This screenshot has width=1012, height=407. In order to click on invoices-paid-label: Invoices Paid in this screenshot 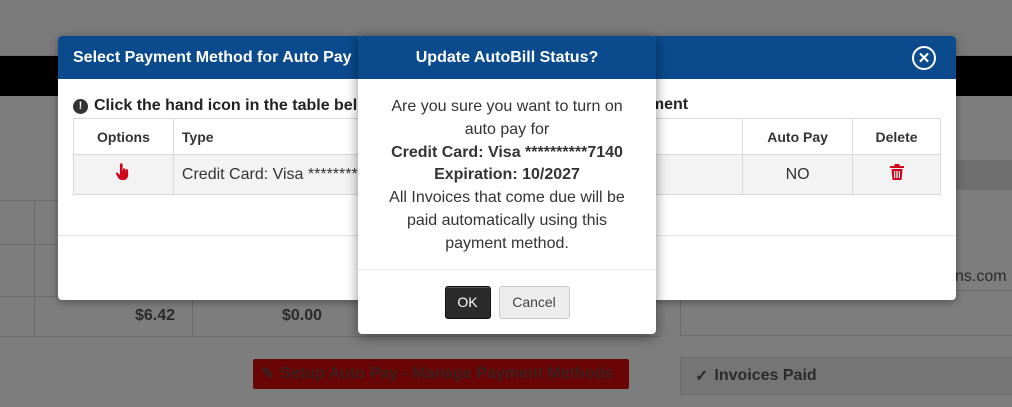, I will do `click(765, 375)`.